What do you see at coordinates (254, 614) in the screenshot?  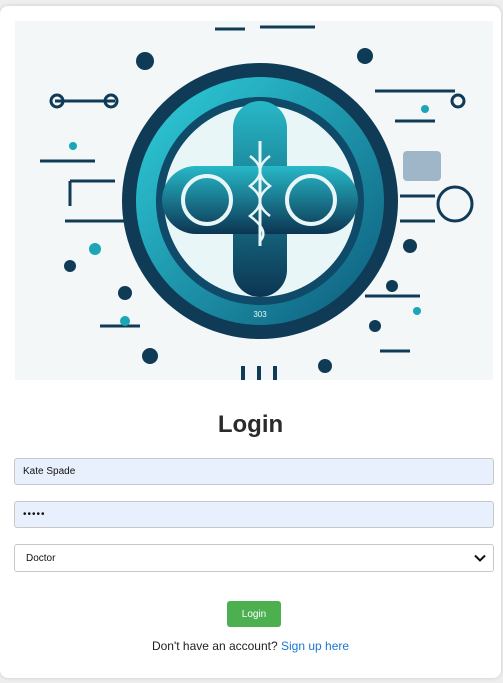 I see `login-button: Login` at bounding box center [254, 614].